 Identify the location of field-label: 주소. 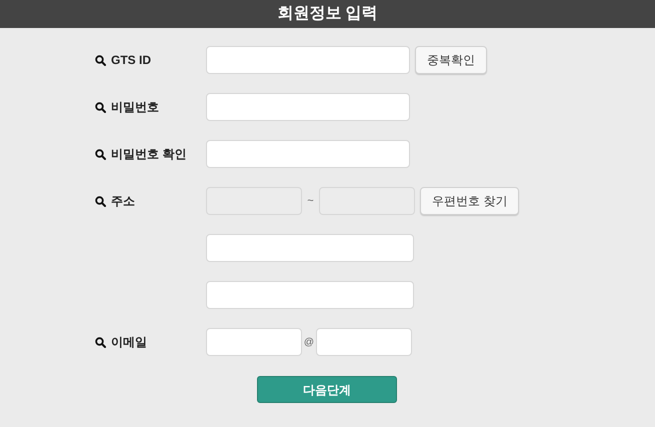
(123, 201).